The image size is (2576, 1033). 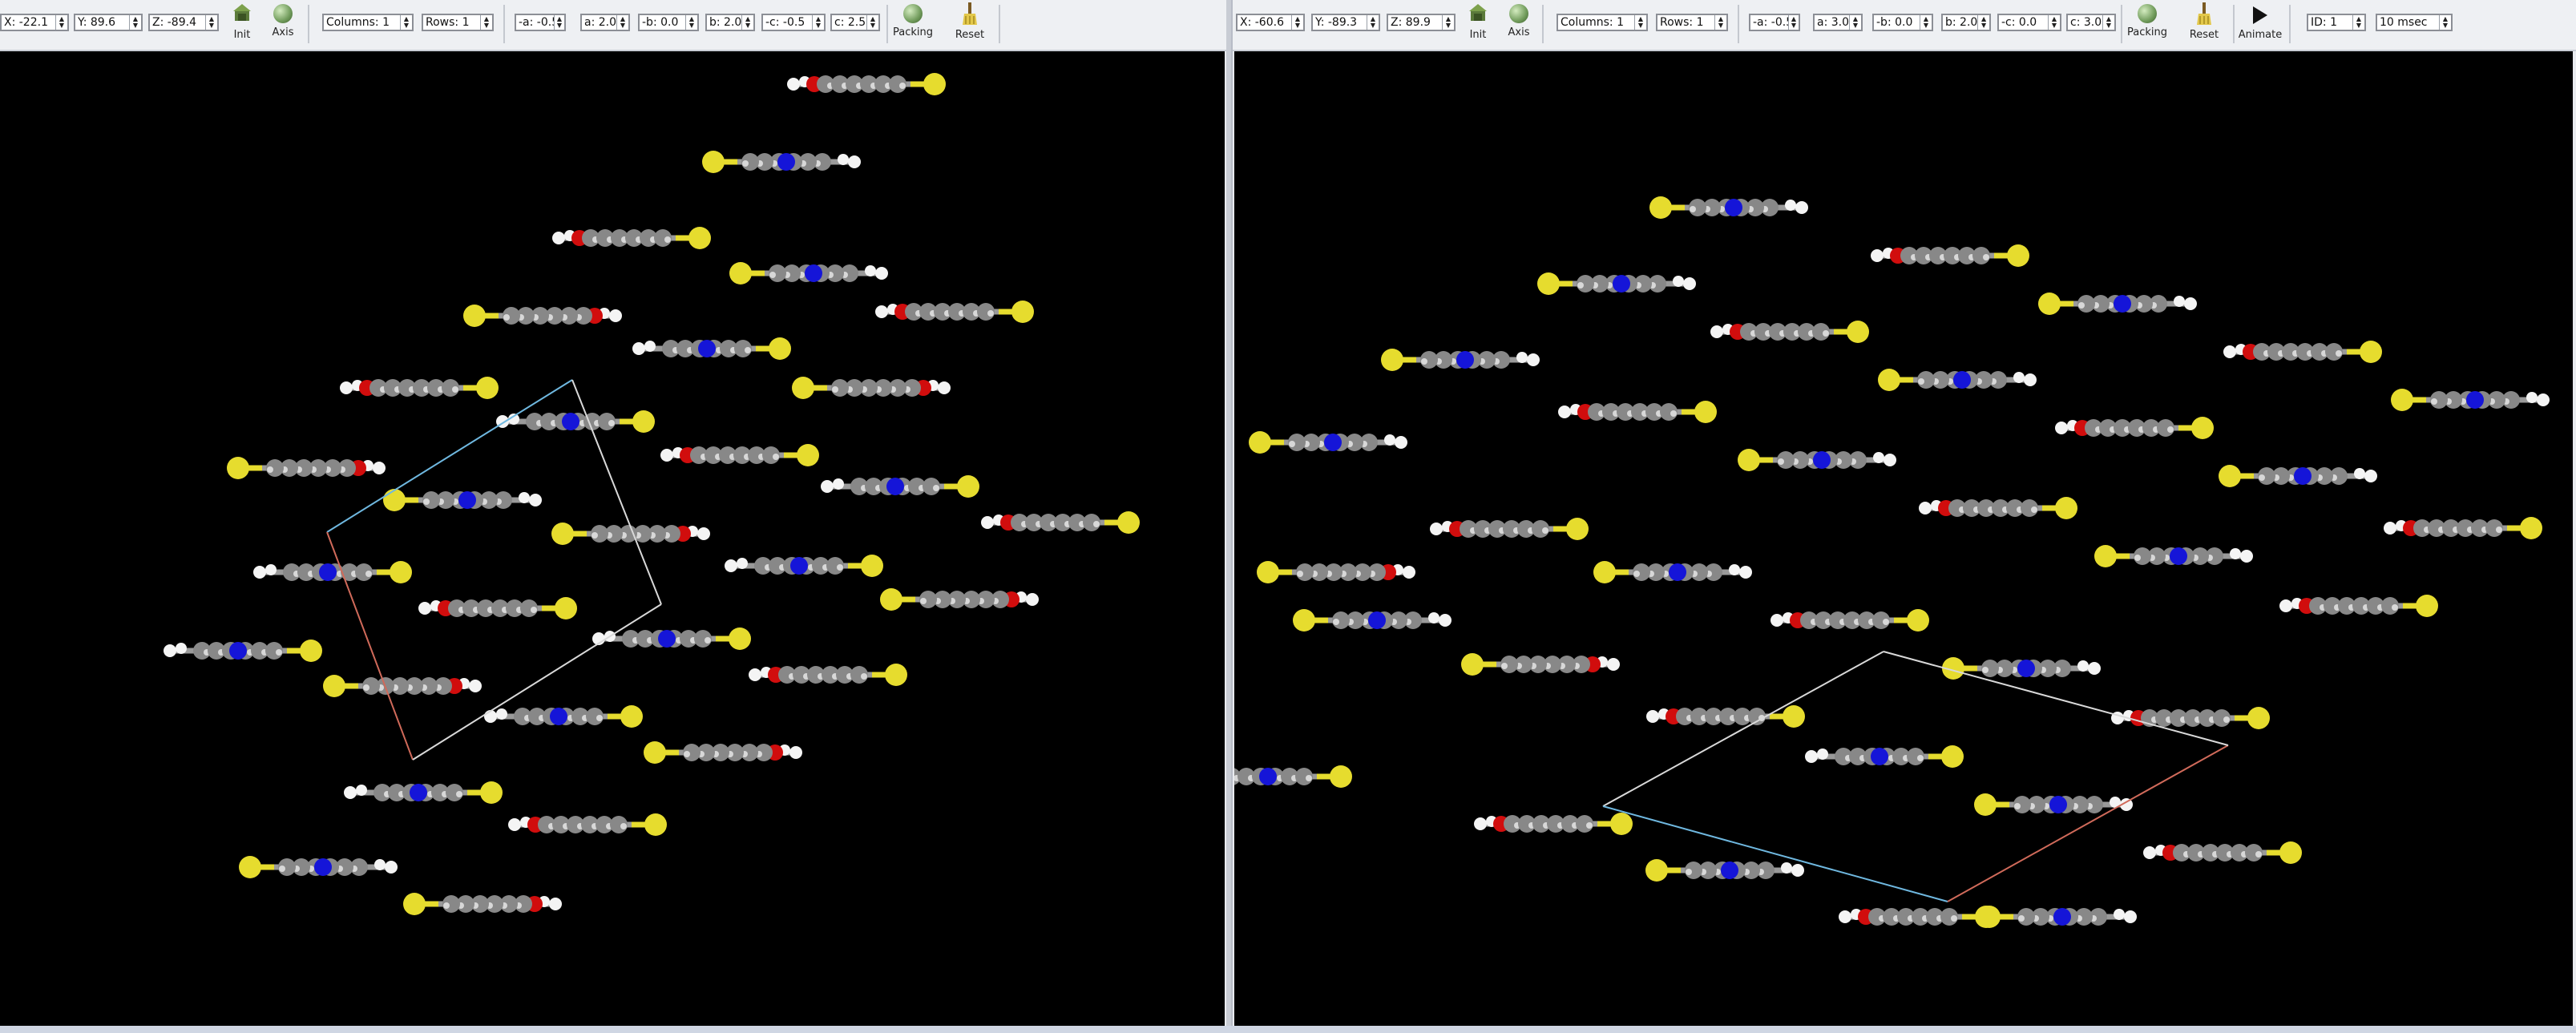 What do you see at coordinates (35, 22) in the screenshot?
I see `rotation-x-spinner: X: -22.1 ▲ ▼` at bounding box center [35, 22].